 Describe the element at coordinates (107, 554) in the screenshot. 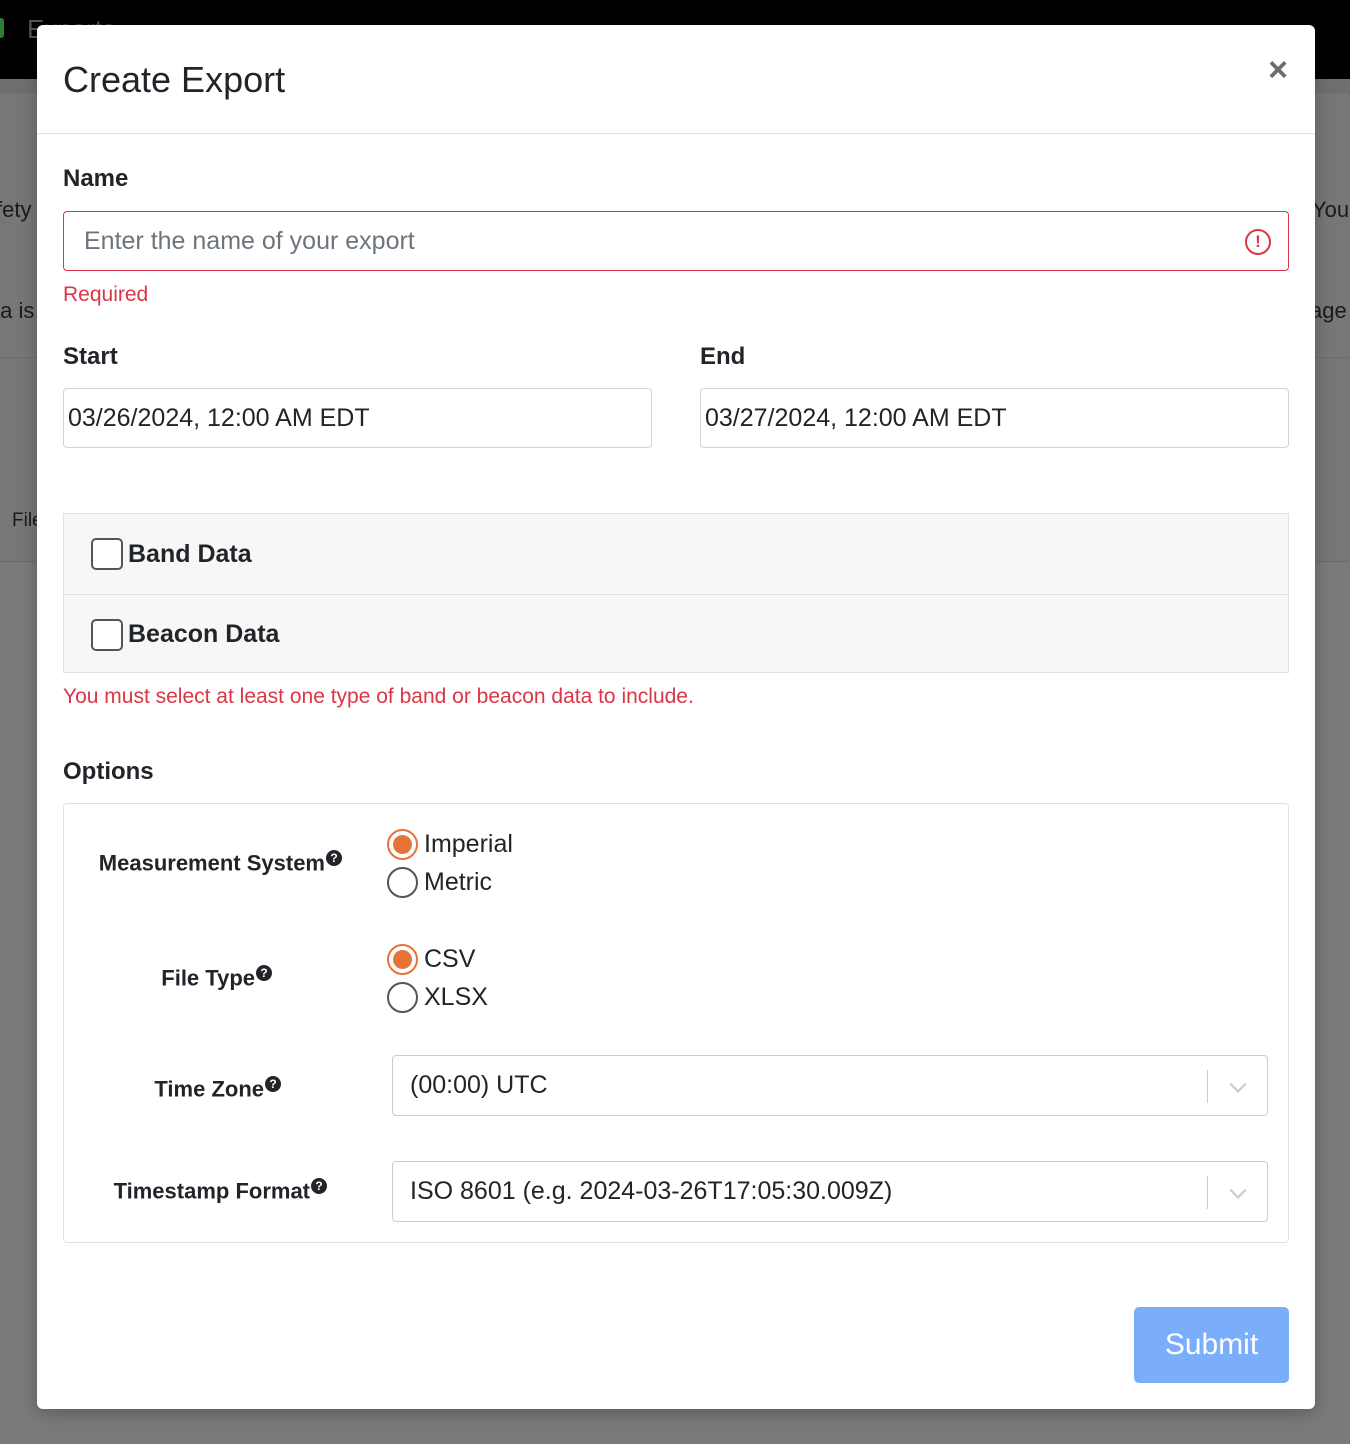

I see `band-data-checkbox` at that location.